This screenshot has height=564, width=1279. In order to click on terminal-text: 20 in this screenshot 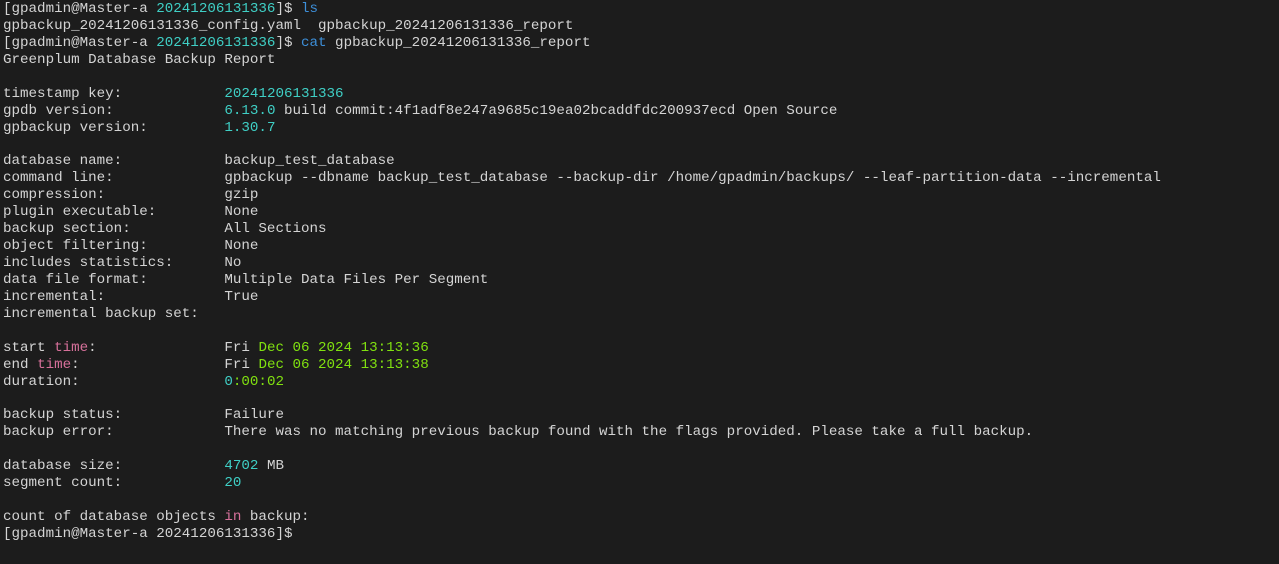, I will do `click(233, 483)`.